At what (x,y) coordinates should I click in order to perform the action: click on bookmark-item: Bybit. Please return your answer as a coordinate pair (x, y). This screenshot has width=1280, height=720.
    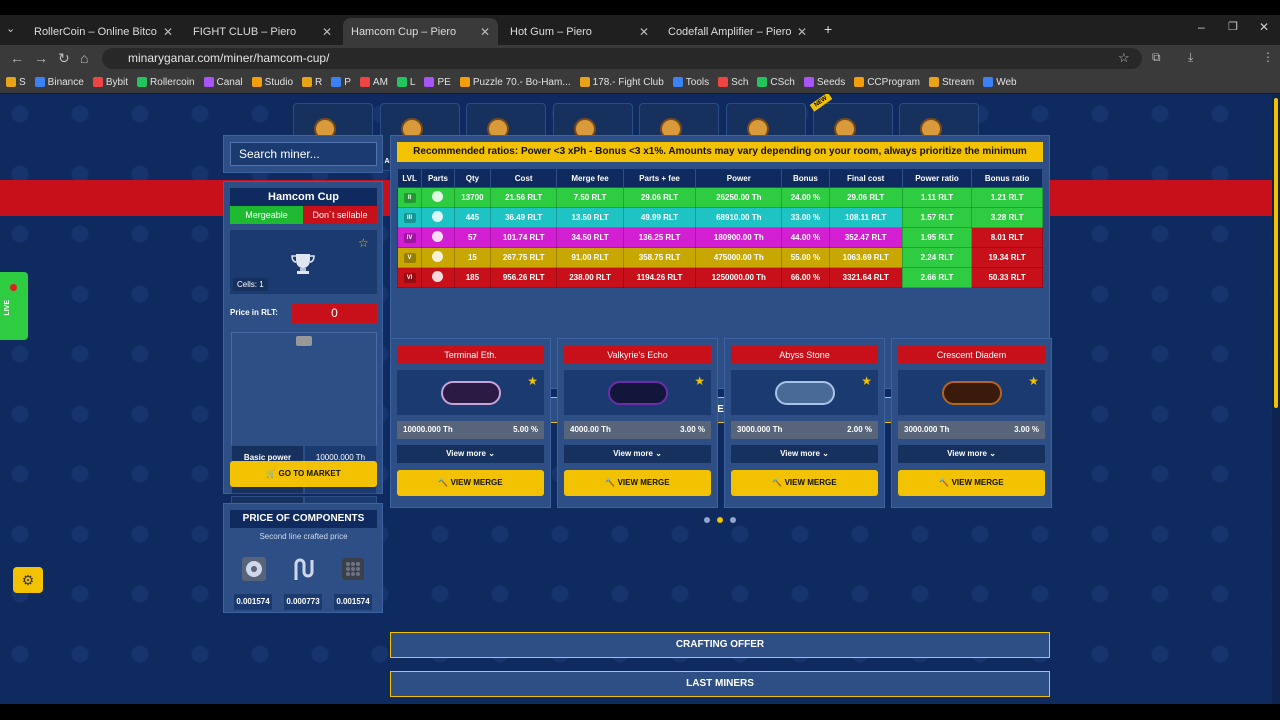
    Looking at the image, I should click on (110, 82).